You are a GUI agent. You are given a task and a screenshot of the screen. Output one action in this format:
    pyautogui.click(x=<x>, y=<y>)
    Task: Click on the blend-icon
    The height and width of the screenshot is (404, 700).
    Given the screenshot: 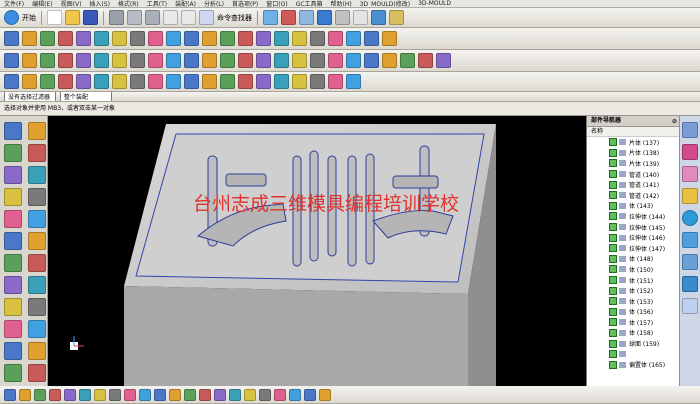 What is the action you would take?
    pyautogui.click(x=13, y=175)
    